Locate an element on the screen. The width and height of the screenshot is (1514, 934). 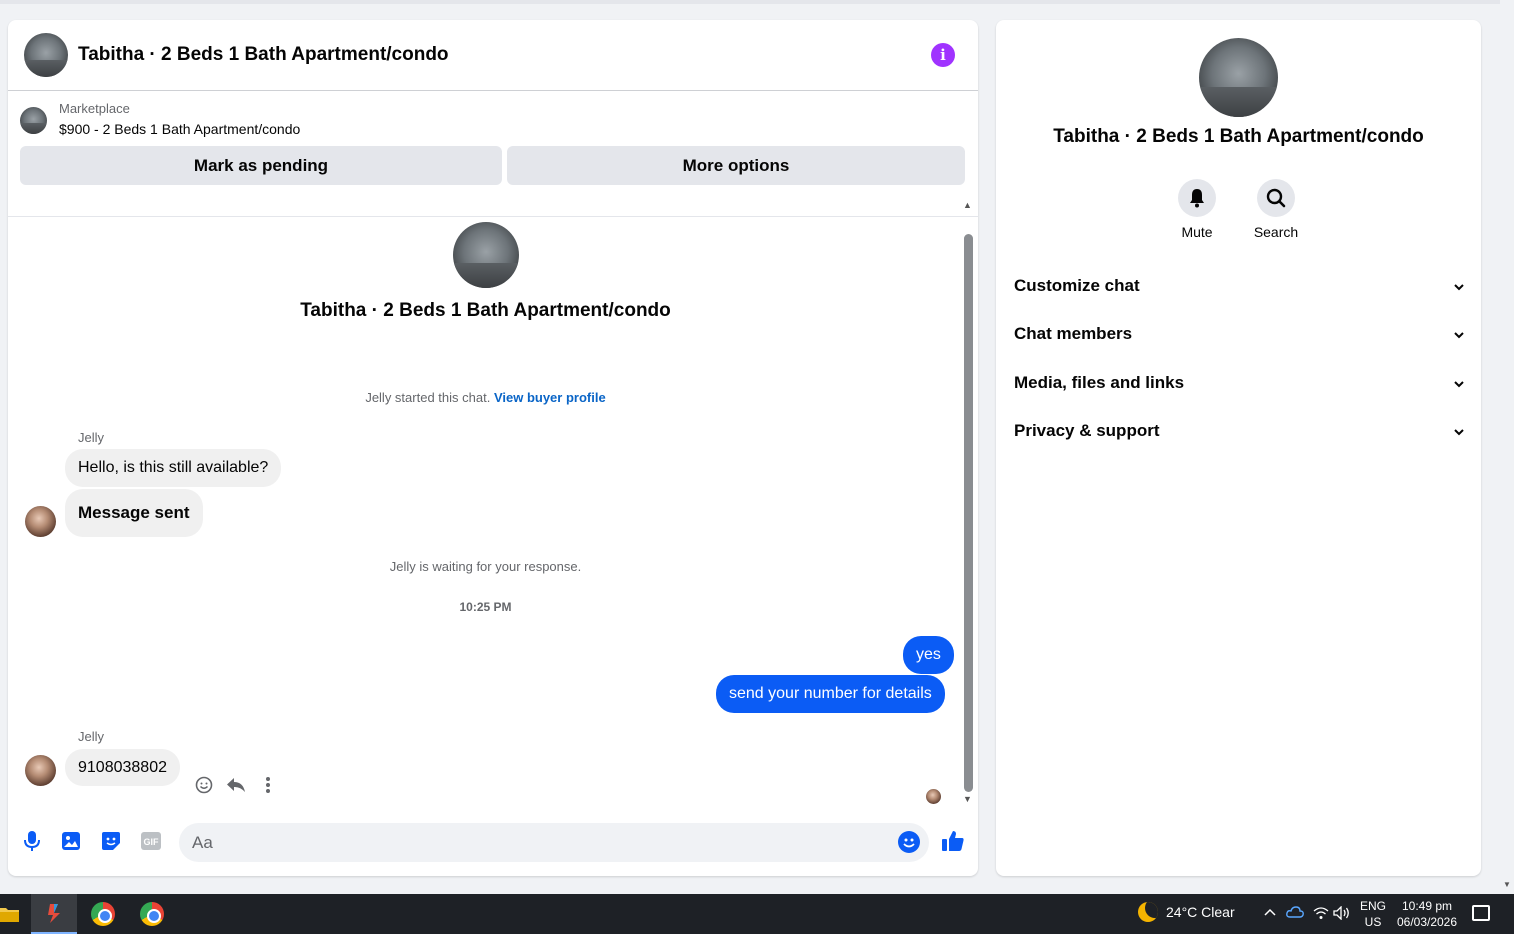
notification-icon is located at coordinates (1481, 913).